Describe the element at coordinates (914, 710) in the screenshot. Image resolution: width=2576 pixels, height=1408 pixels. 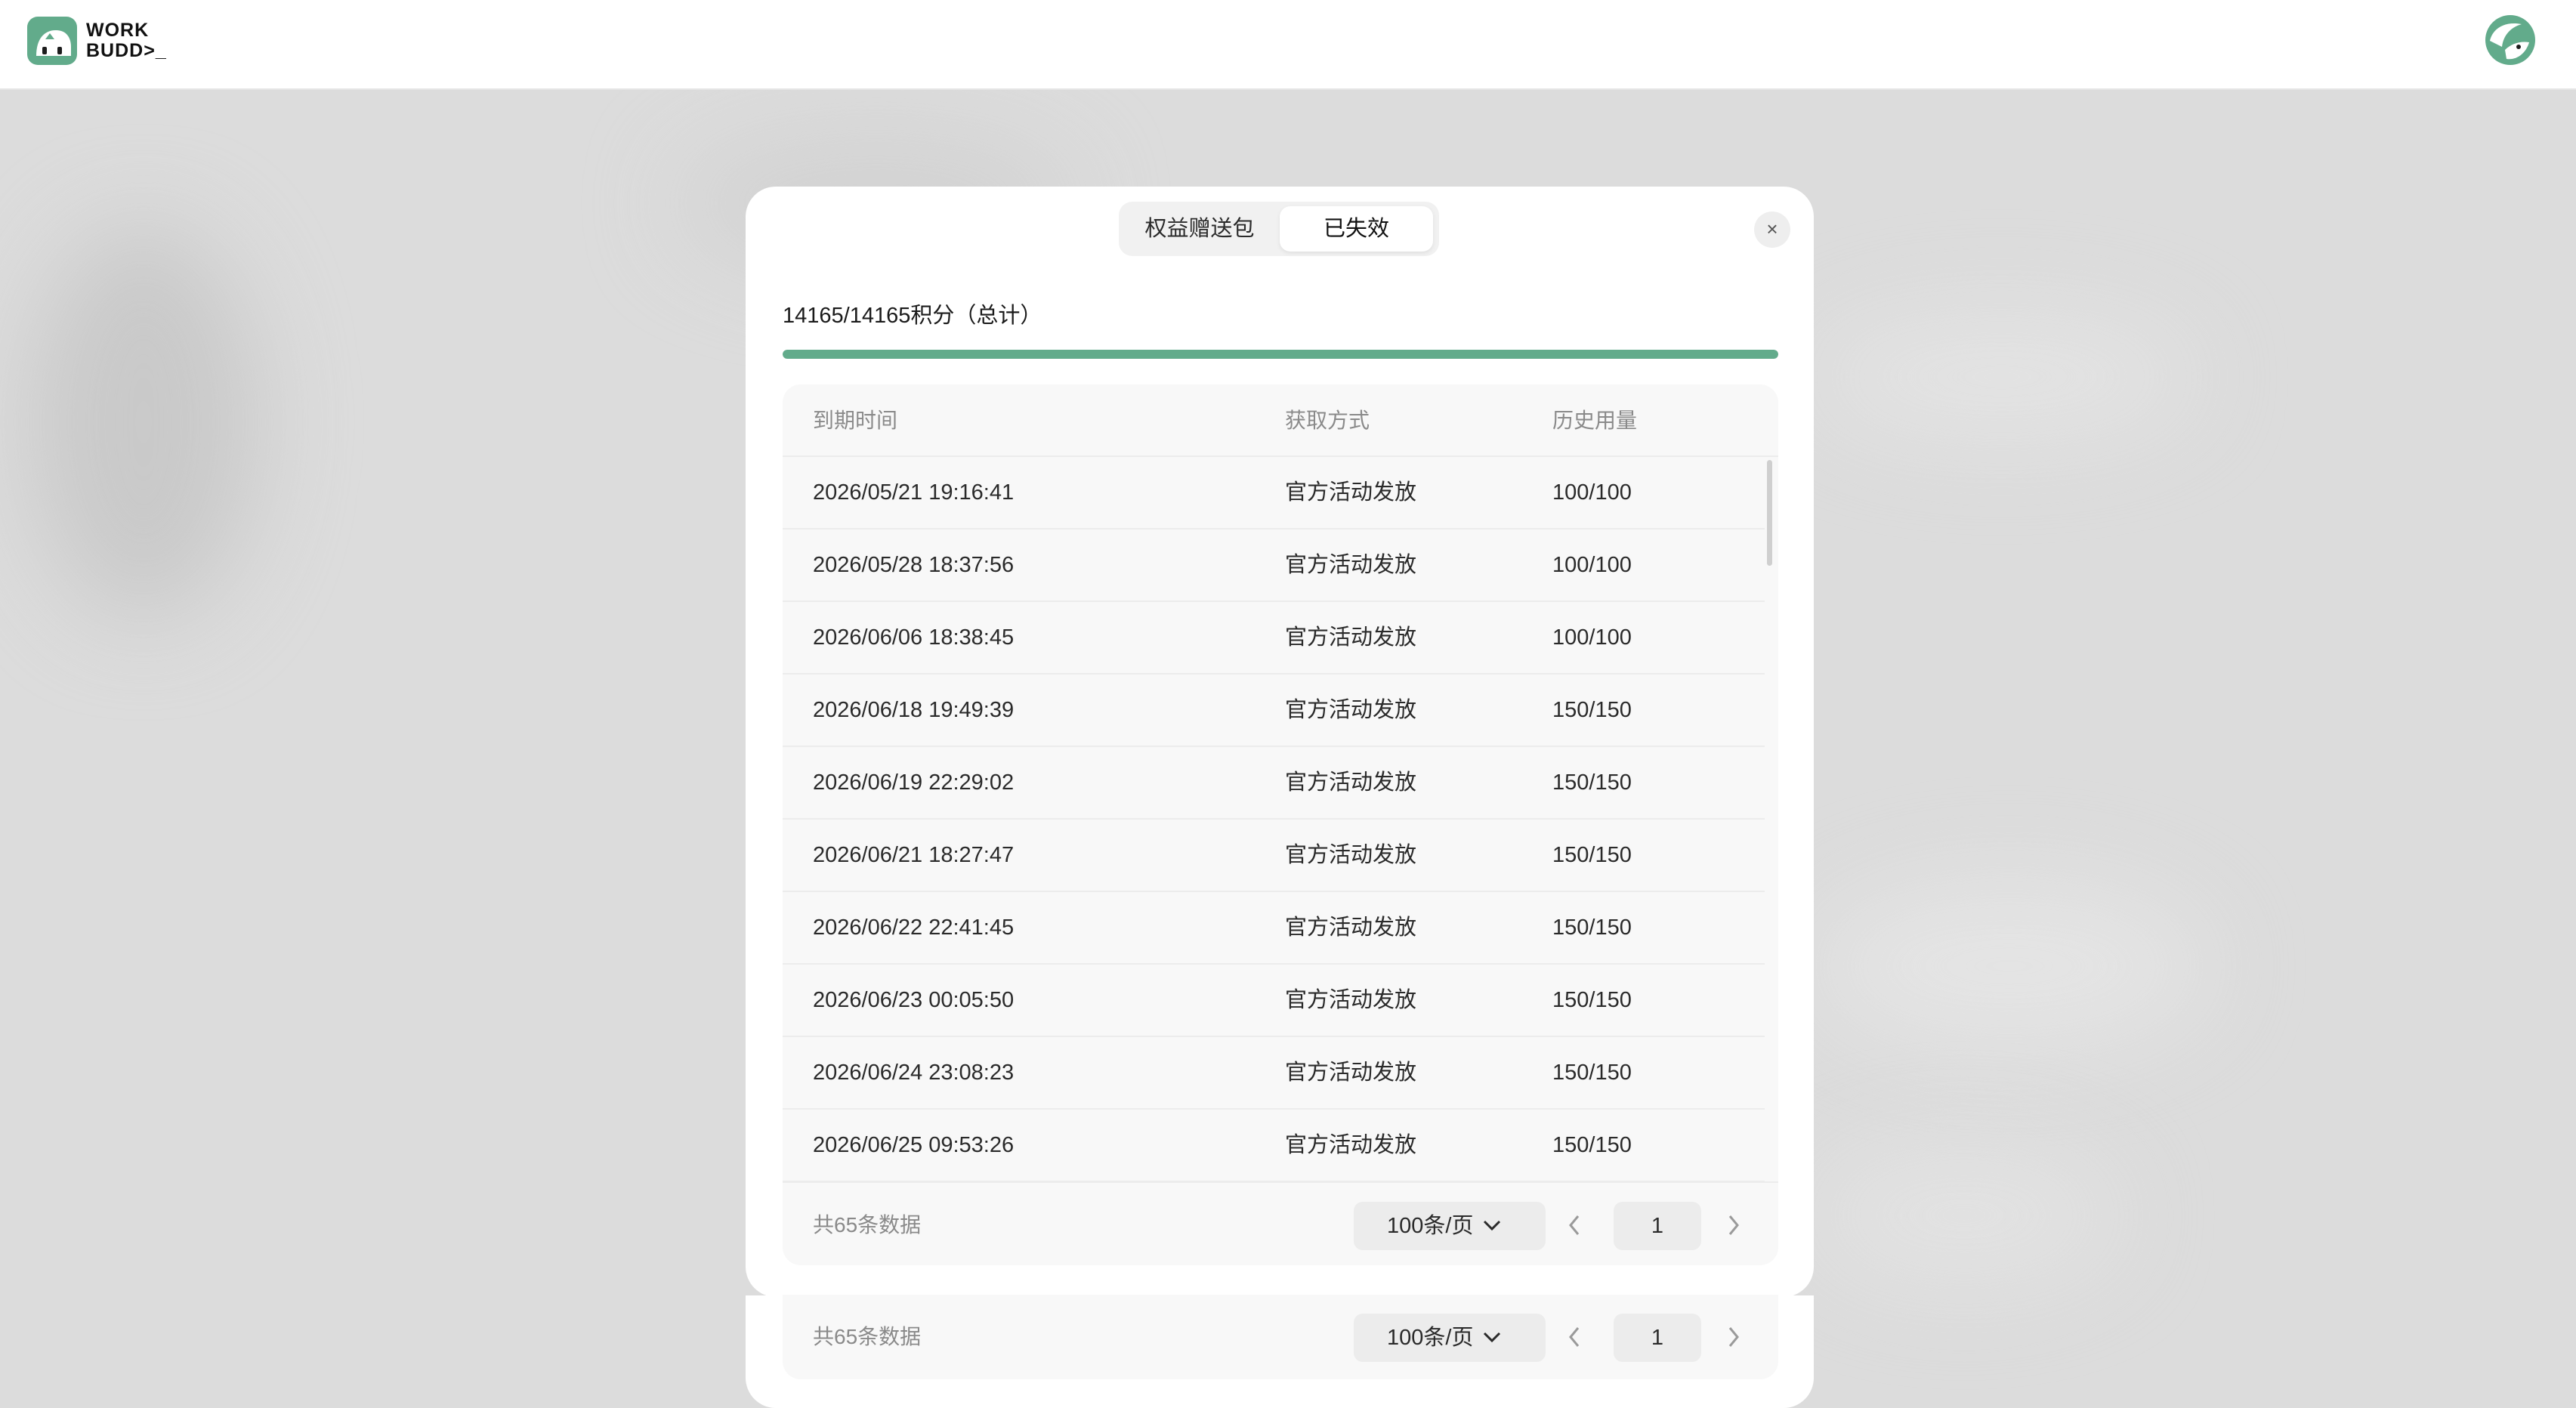
I see `cell-expiry-time: 2026/06/18 19:49:39` at that location.